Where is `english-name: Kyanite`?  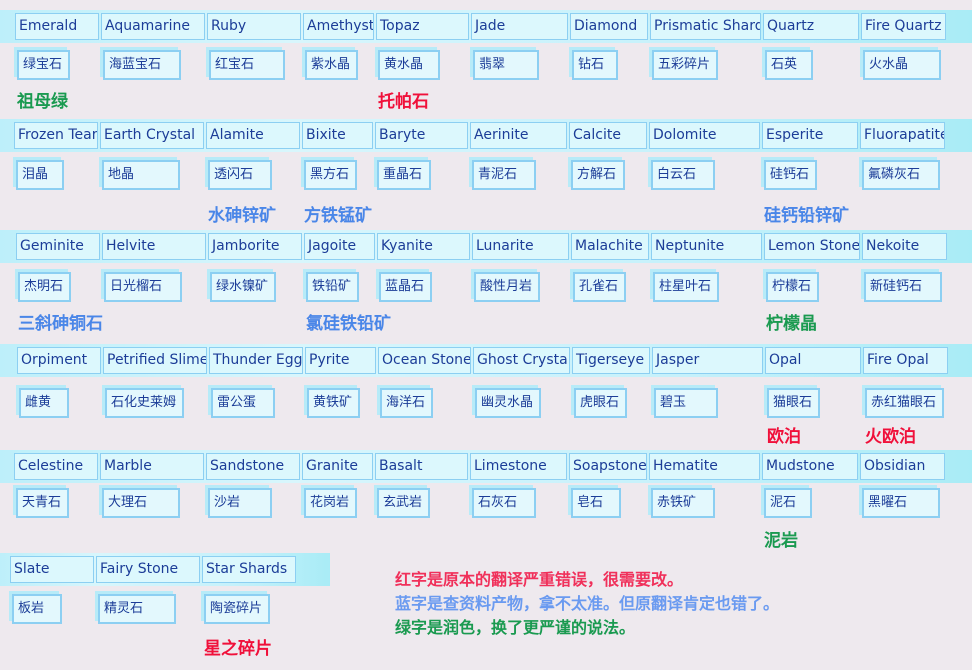
english-name: Kyanite is located at coordinates (423, 246).